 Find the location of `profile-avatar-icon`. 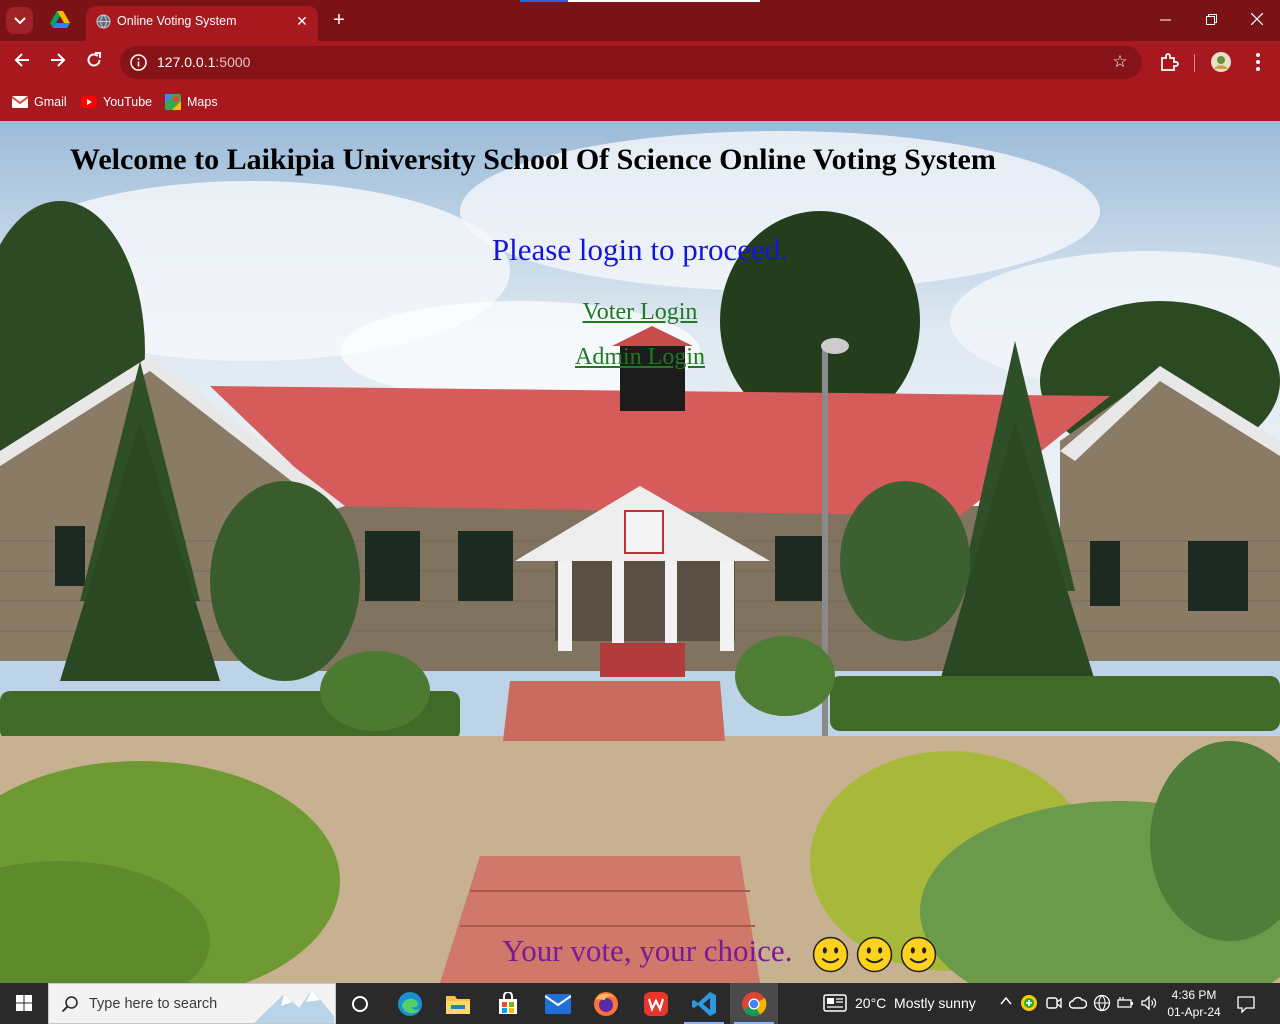

profile-avatar-icon is located at coordinates (1221, 62).